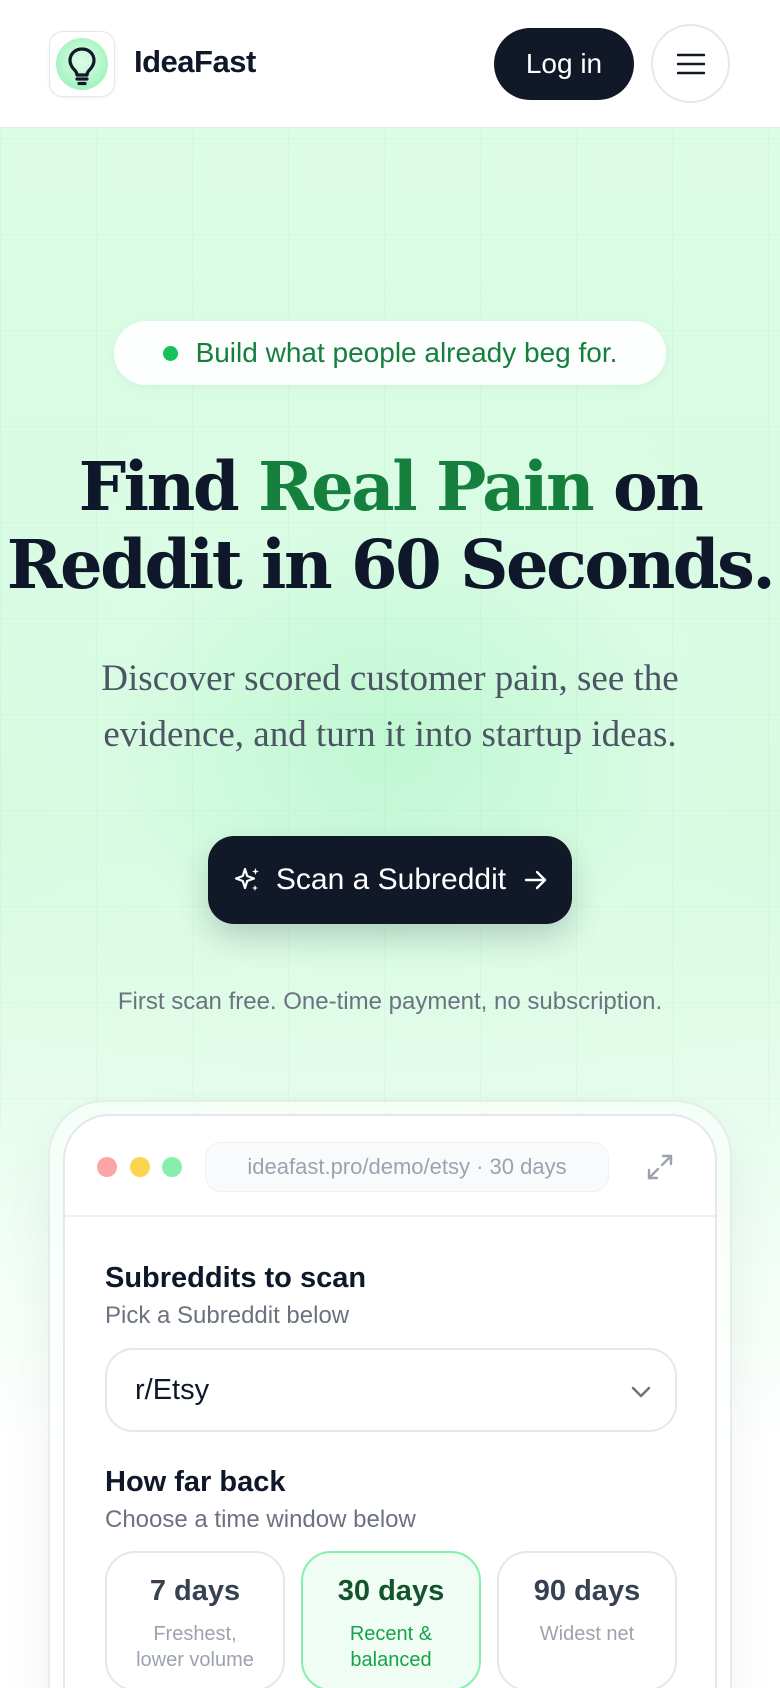 The image size is (780, 1688). I want to click on hero-headline: Find Real Pain on Reddit in 60 Seconds., so click(390, 526).